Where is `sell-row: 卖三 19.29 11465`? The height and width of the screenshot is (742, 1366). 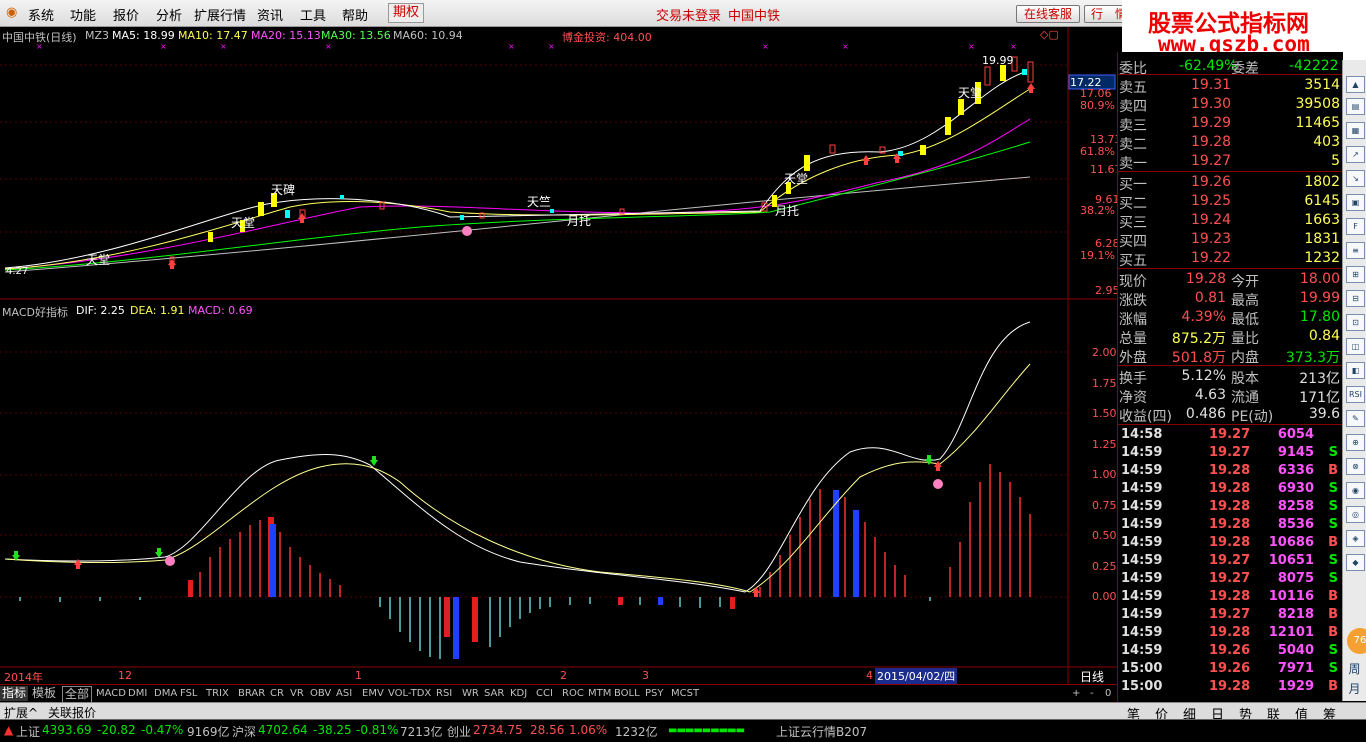
sell-row: 卖三 19.29 11465 is located at coordinates (1230, 124).